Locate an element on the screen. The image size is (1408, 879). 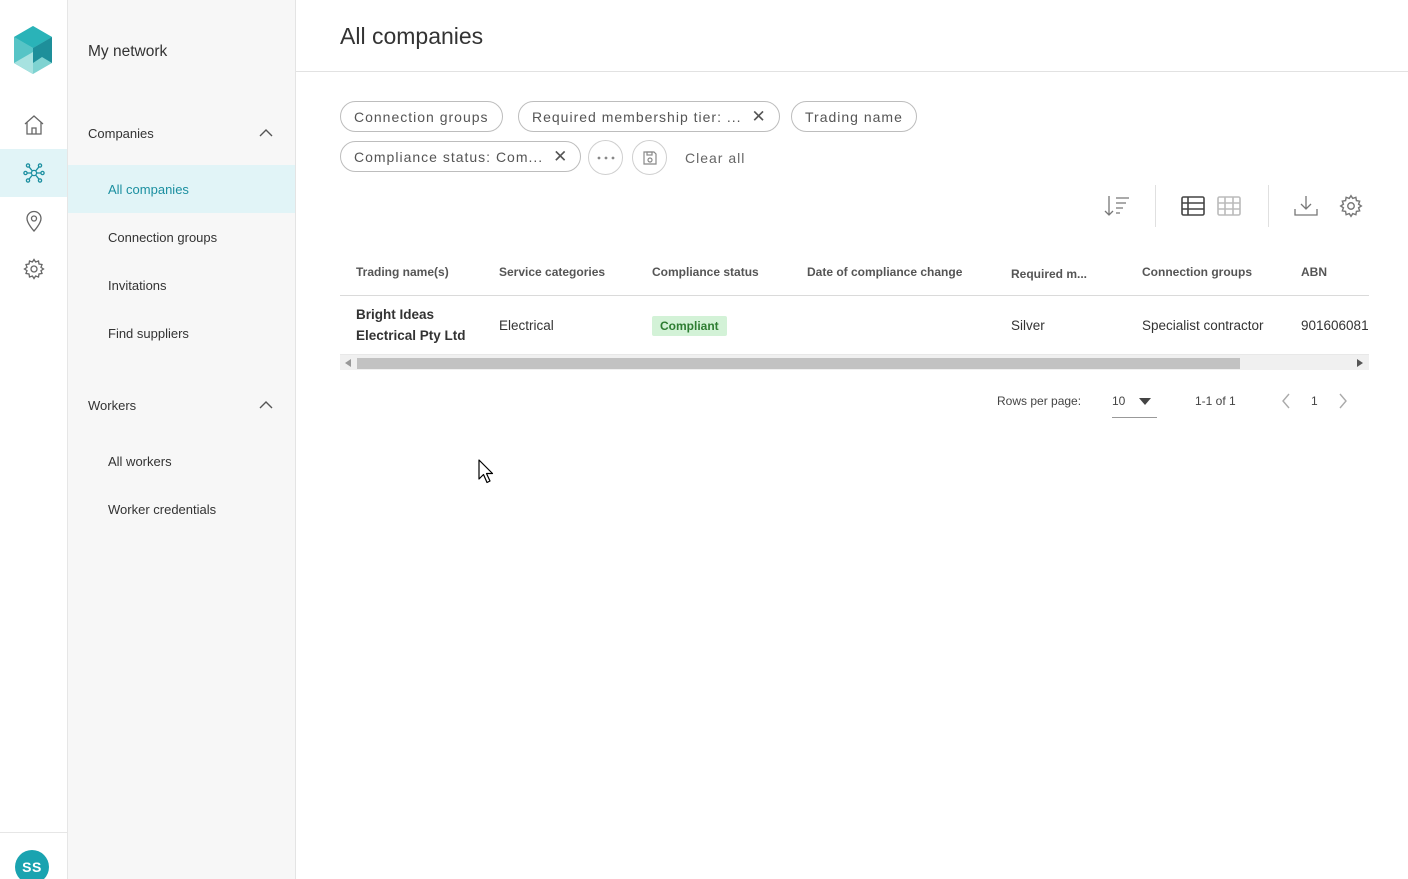
list-view-button is located at coordinates (1193, 206).